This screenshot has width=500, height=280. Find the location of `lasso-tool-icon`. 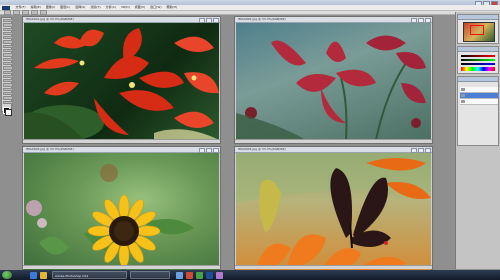

lasso-tool-icon is located at coordinates (8, 29).